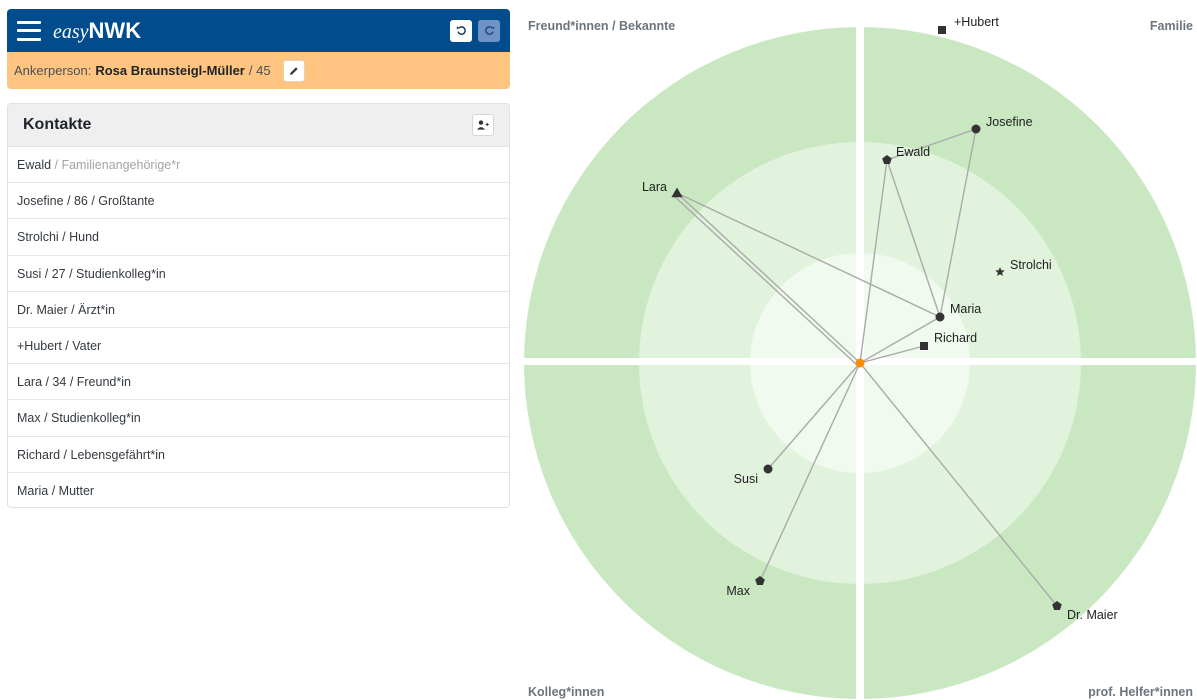 The height and width of the screenshot is (700, 1197). Describe the element at coordinates (258, 346) in the screenshot. I see `contact-item: +Hubert / Vater` at that location.